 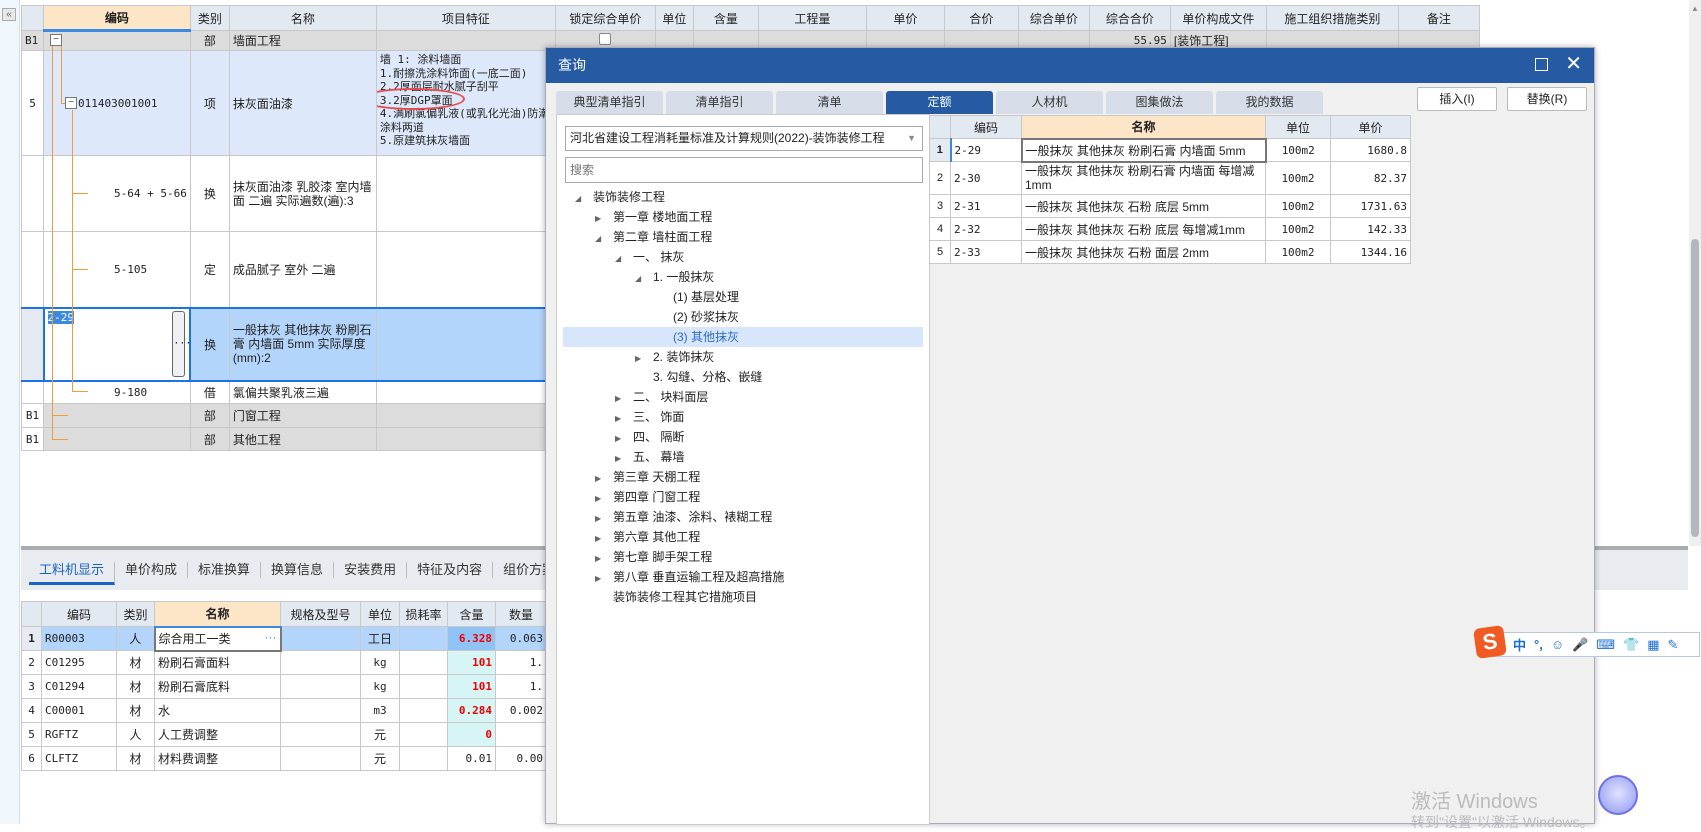 What do you see at coordinates (79, 662) in the screenshot?
I see `code-cell: C01295` at bounding box center [79, 662].